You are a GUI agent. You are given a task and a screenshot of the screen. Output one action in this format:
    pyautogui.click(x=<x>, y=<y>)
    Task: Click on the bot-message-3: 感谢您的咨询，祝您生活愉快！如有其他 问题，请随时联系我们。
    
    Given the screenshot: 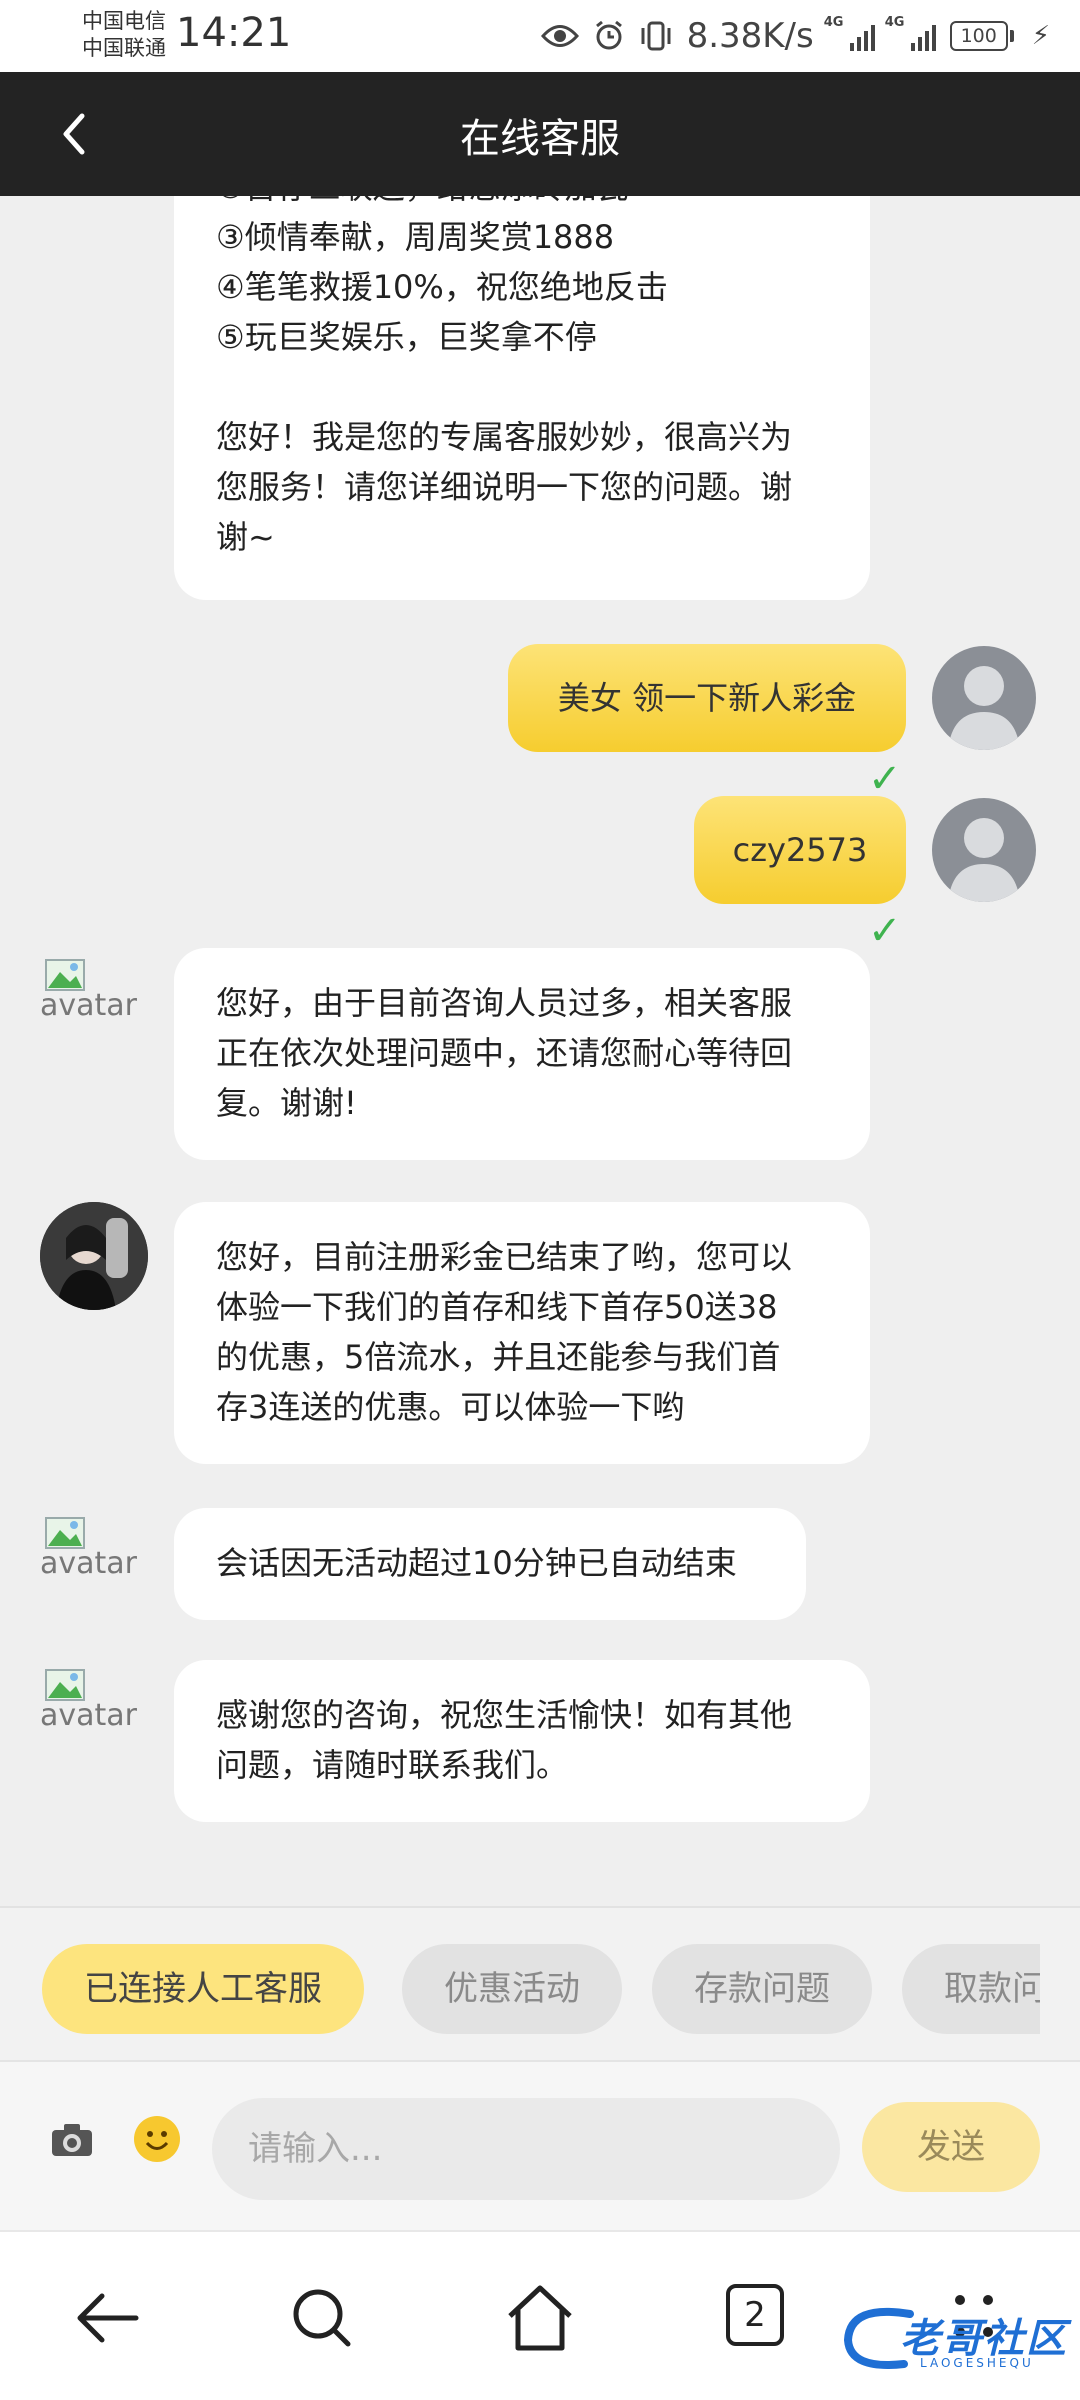 What is the action you would take?
    pyautogui.click(x=522, y=1741)
    